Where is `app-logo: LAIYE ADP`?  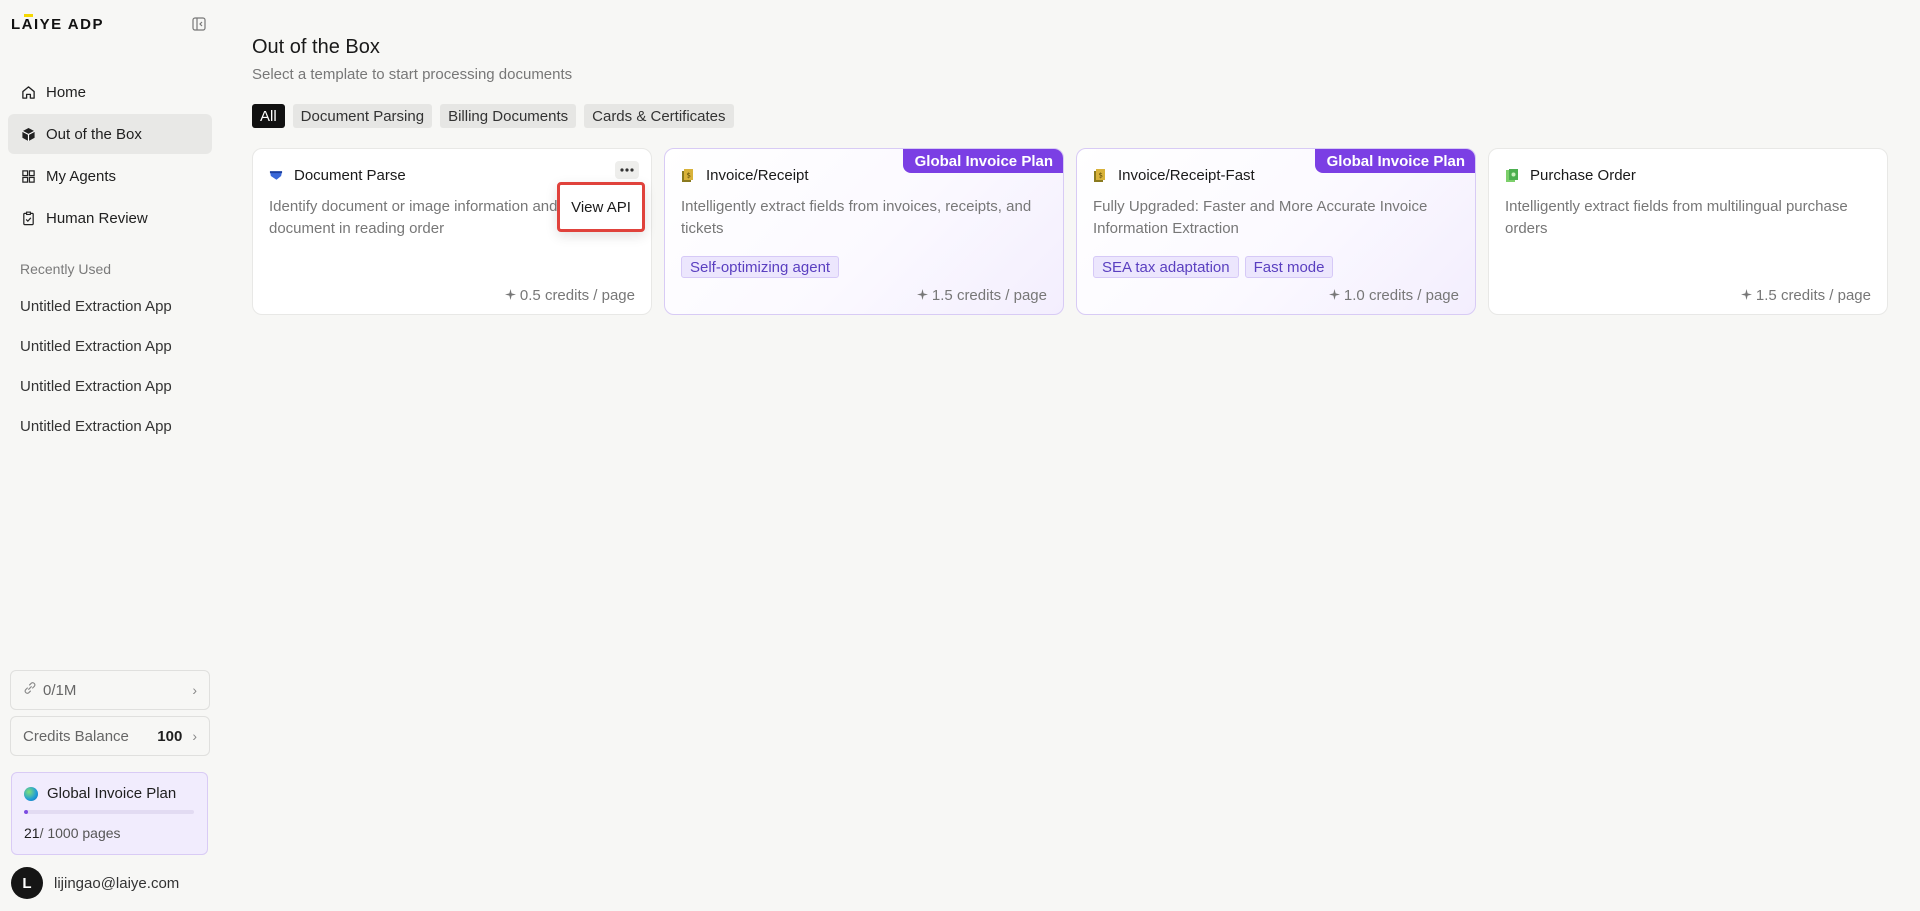 app-logo: LAIYE ADP is located at coordinates (57, 23).